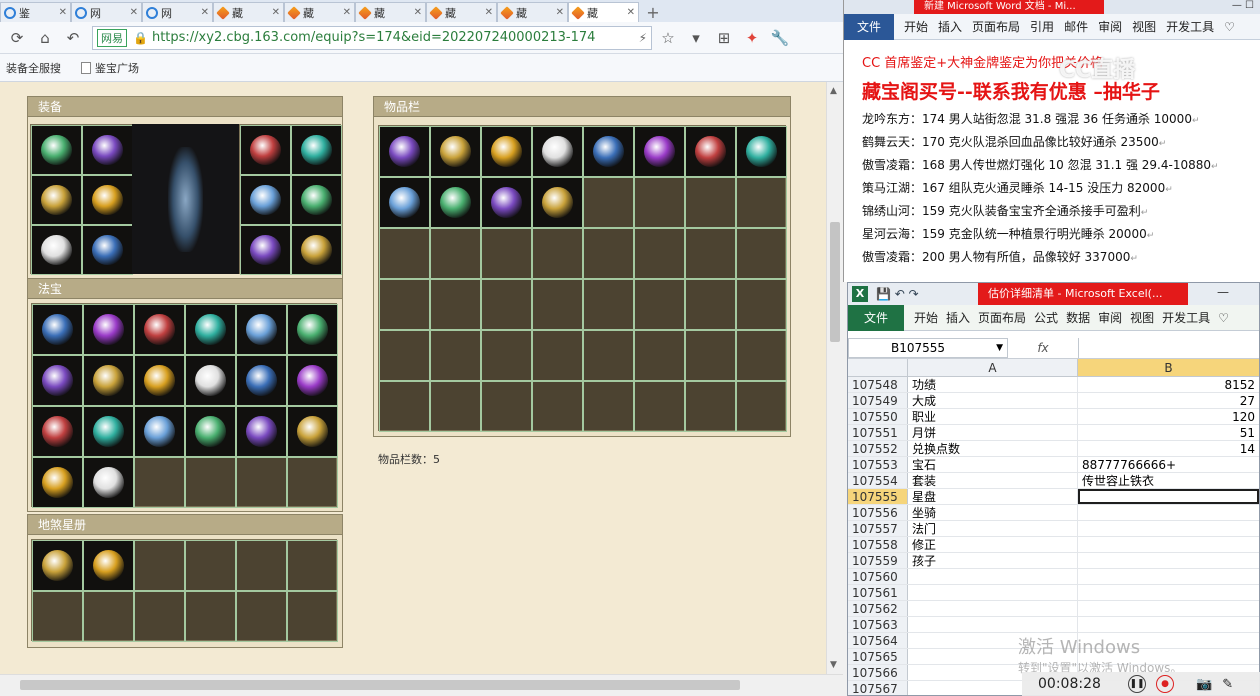 The image size is (1260, 696). What do you see at coordinates (878, 544) in the screenshot?
I see `row-number: 107558` at bounding box center [878, 544].